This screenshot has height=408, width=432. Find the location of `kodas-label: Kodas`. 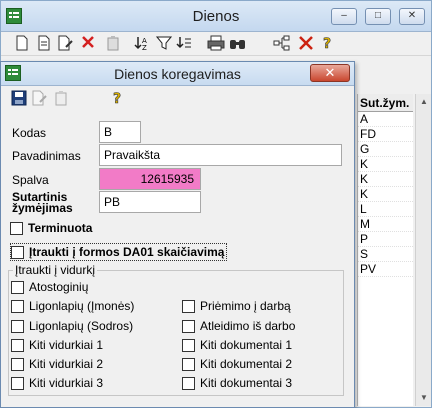

kodas-label: Kodas is located at coordinates (29, 133).